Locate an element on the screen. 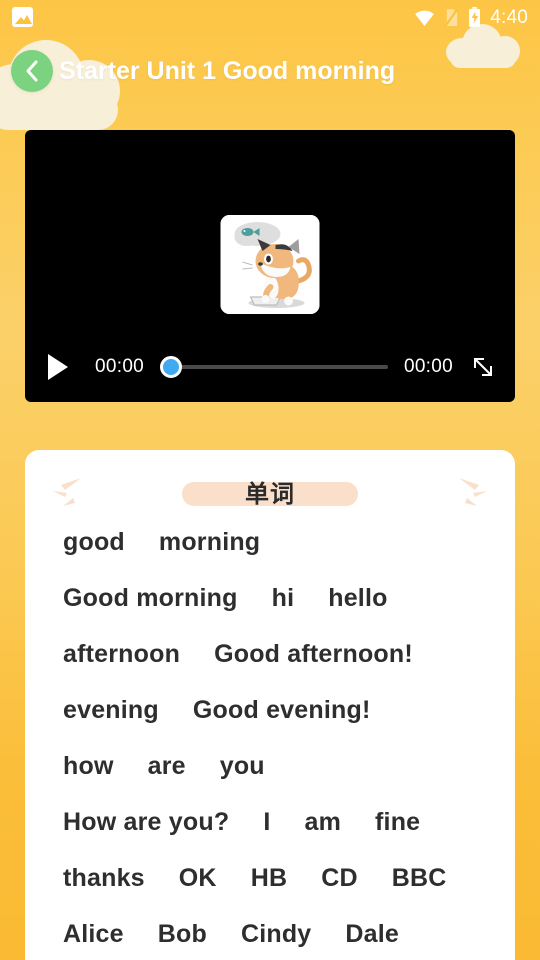 The height and width of the screenshot is (960, 540). word-item: how is located at coordinates (88, 766).